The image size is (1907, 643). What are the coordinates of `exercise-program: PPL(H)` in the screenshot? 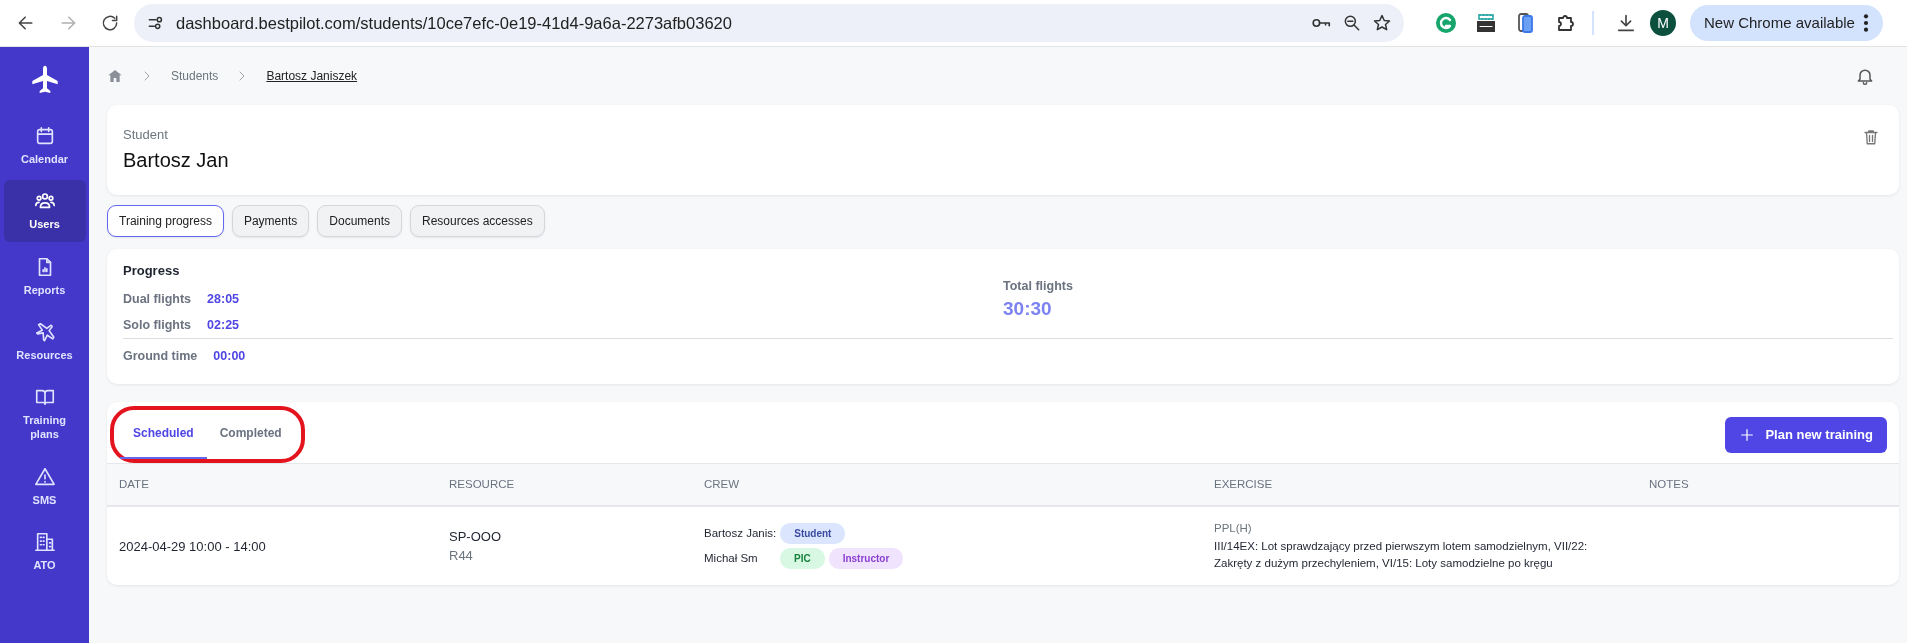 It's located at (1233, 529).